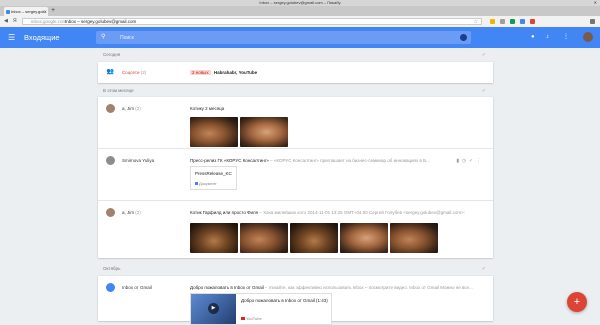  What do you see at coordinates (457, 161) in the screenshot?
I see `pin-icon: ▮` at bounding box center [457, 161].